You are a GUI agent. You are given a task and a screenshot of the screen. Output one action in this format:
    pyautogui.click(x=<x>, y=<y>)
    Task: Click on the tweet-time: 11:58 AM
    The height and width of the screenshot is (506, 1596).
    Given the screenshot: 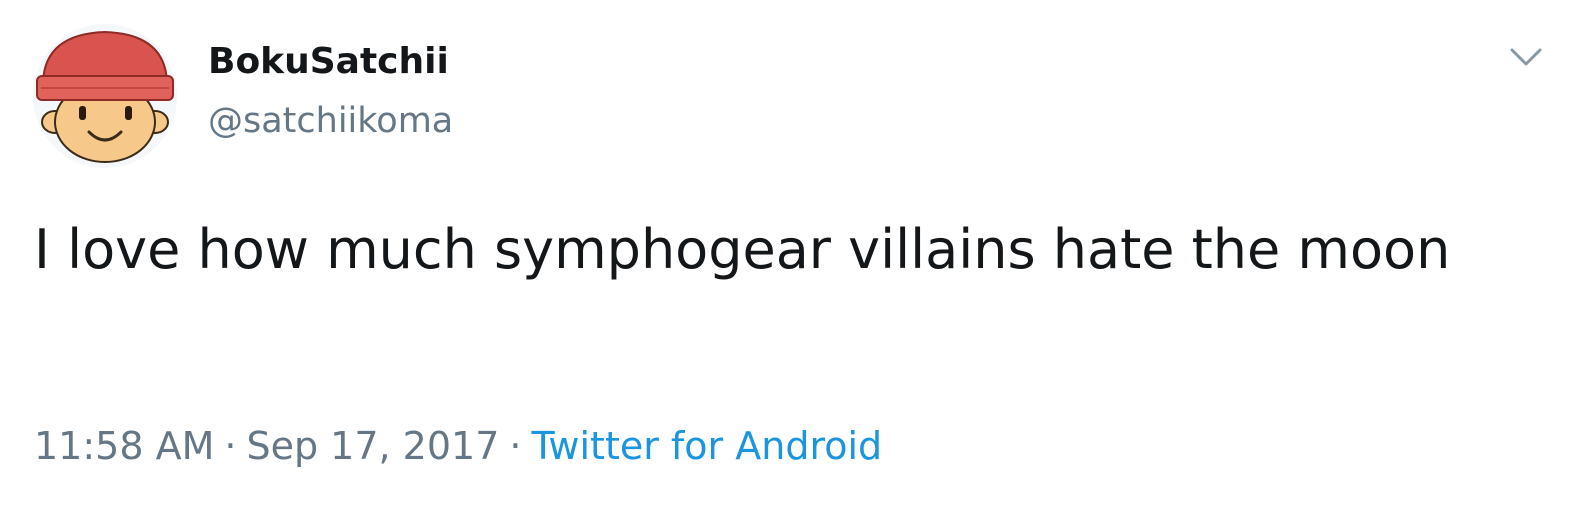 What is the action you would take?
    pyautogui.click(x=124, y=446)
    